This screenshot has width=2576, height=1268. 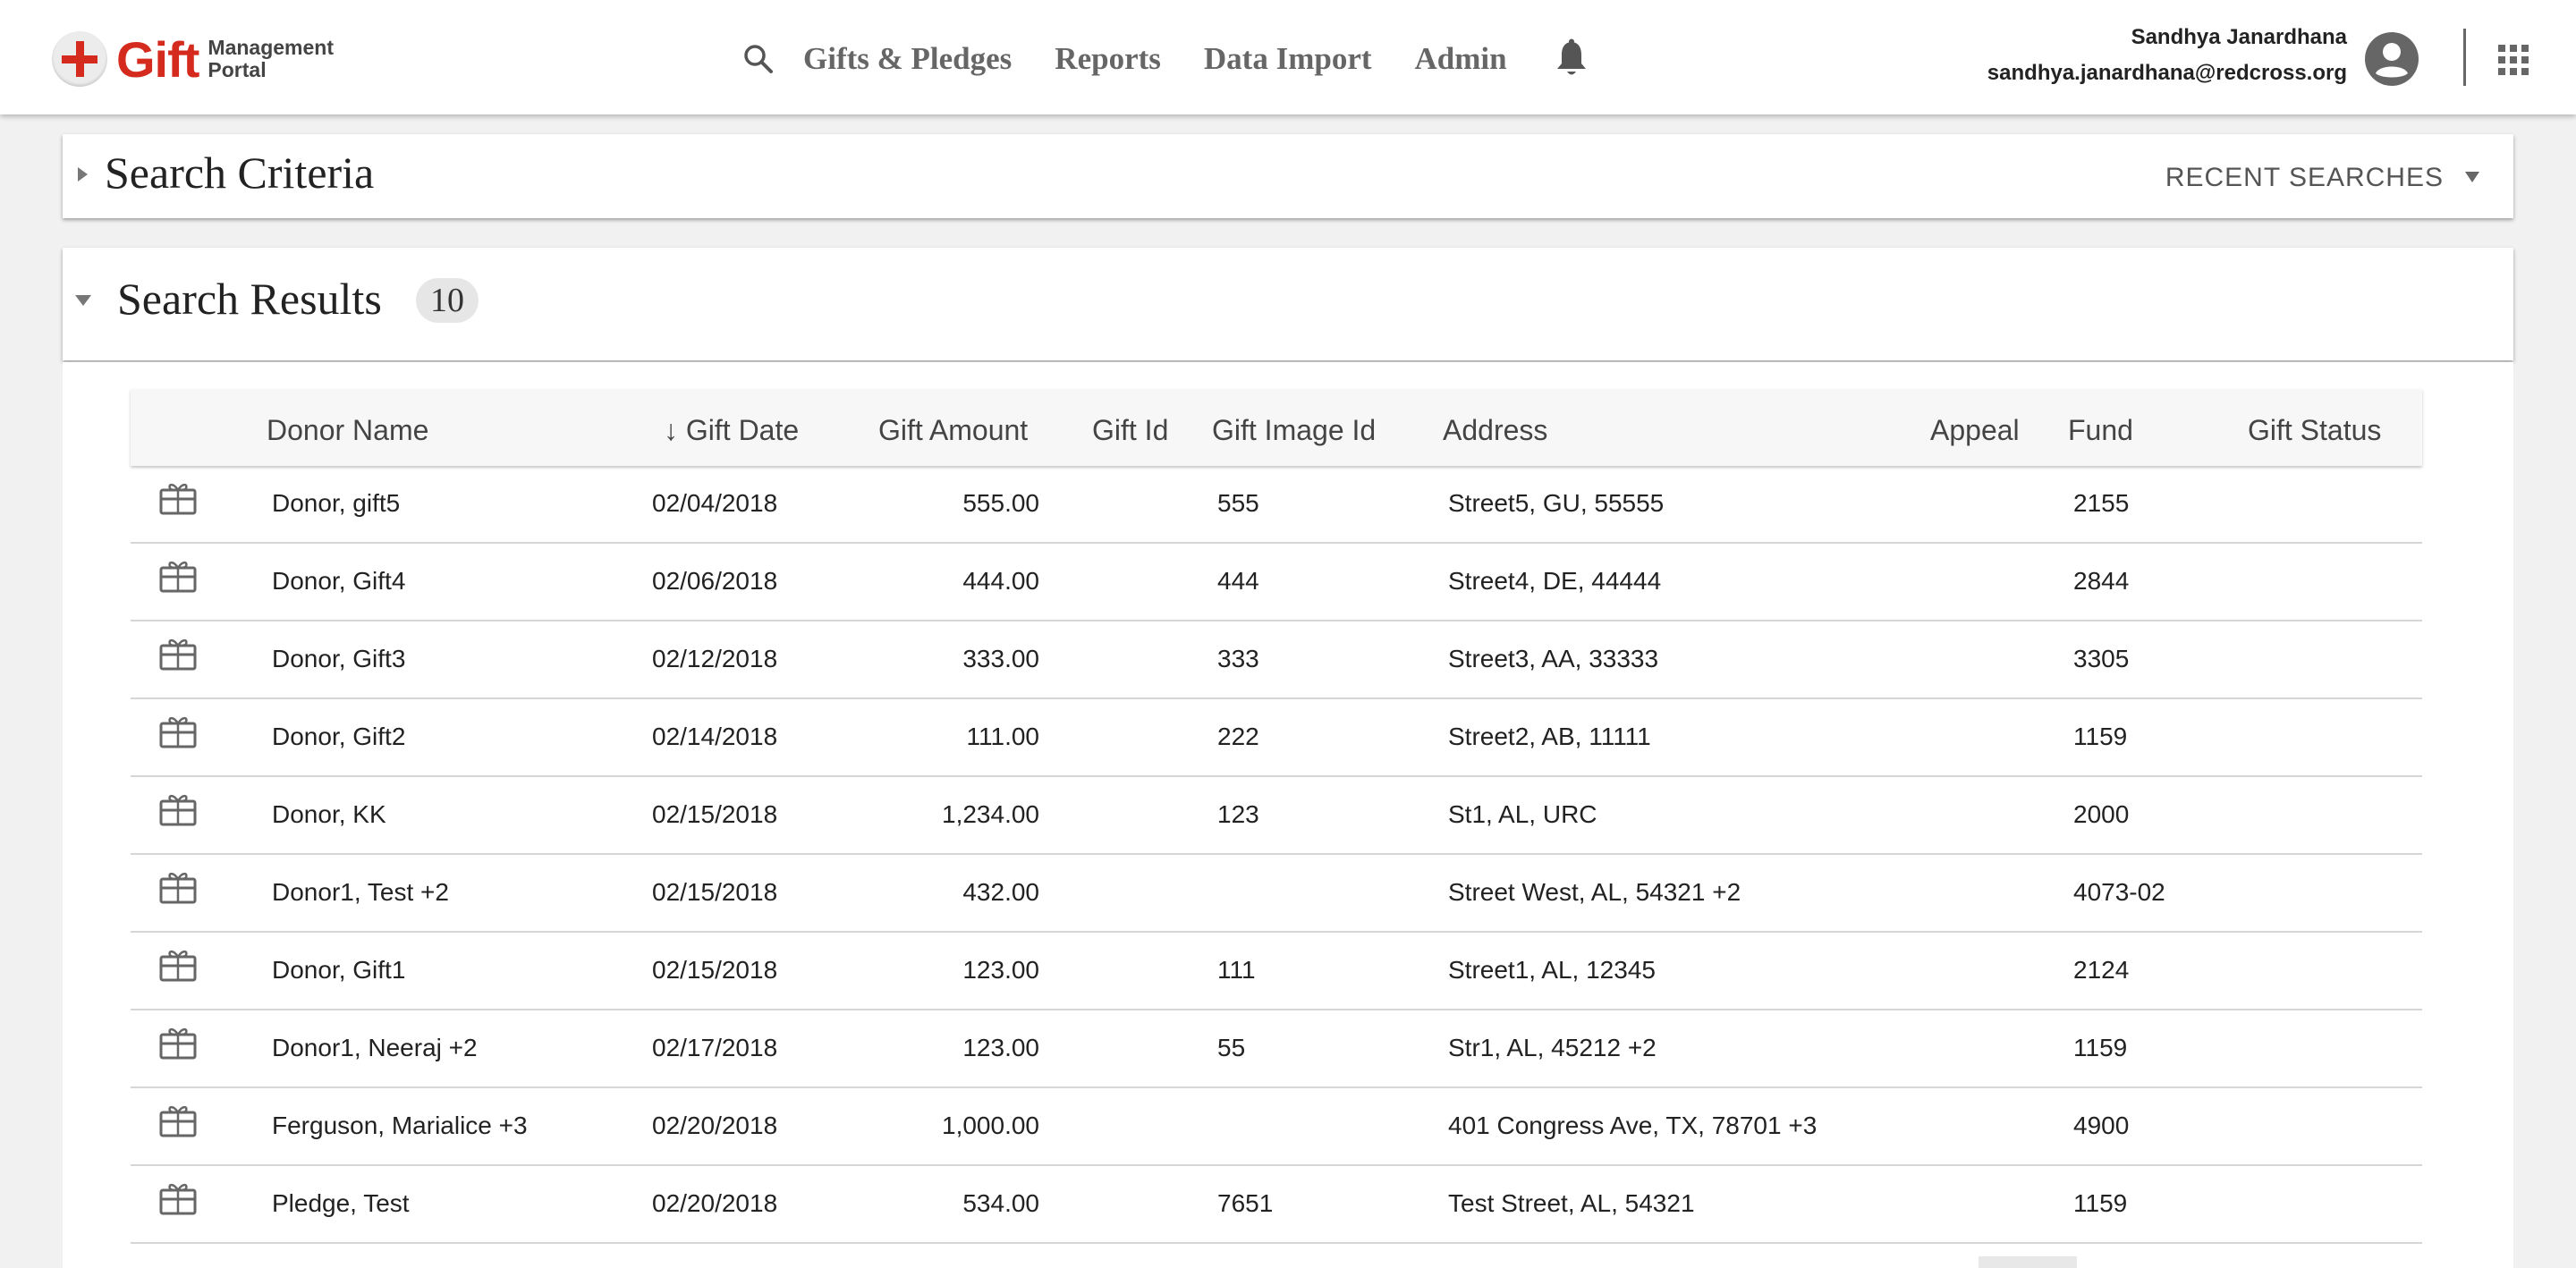 What do you see at coordinates (2101, 581) in the screenshot?
I see `cell-fund: 2844` at bounding box center [2101, 581].